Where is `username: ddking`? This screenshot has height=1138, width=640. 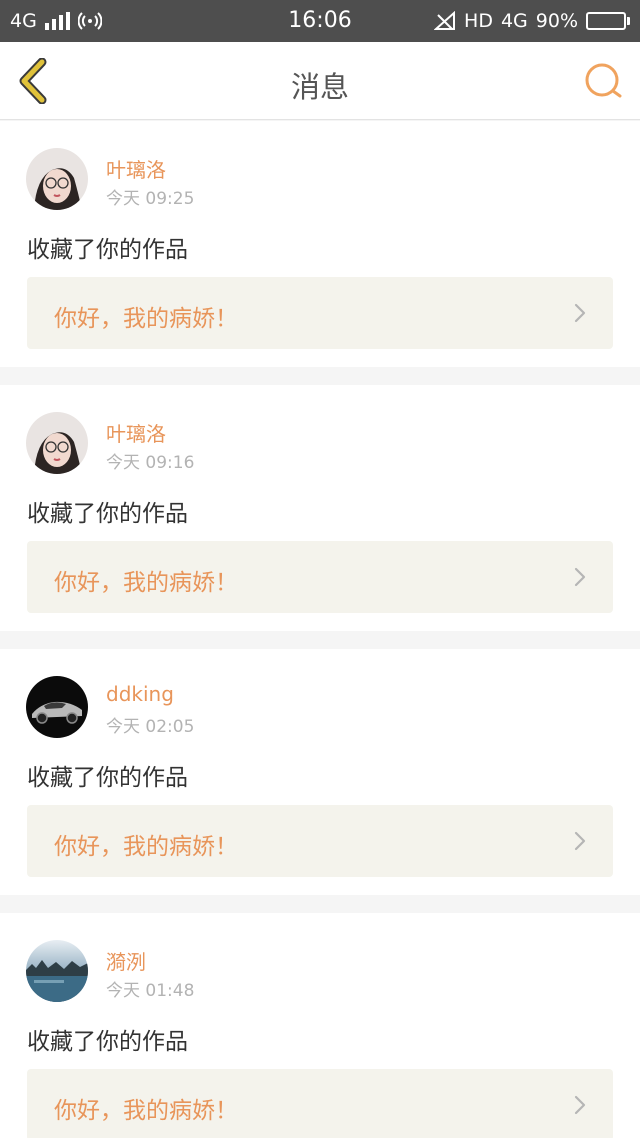
username: ddking is located at coordinates (140, 694).